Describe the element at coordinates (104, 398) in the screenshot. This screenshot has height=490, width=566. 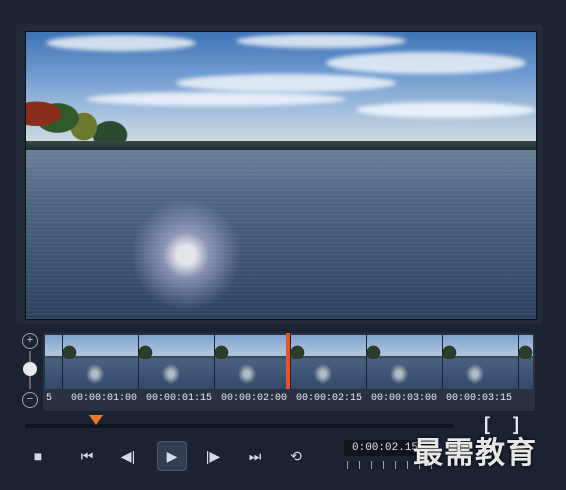
I see `tick-label: 00:00:01:00` at that location.